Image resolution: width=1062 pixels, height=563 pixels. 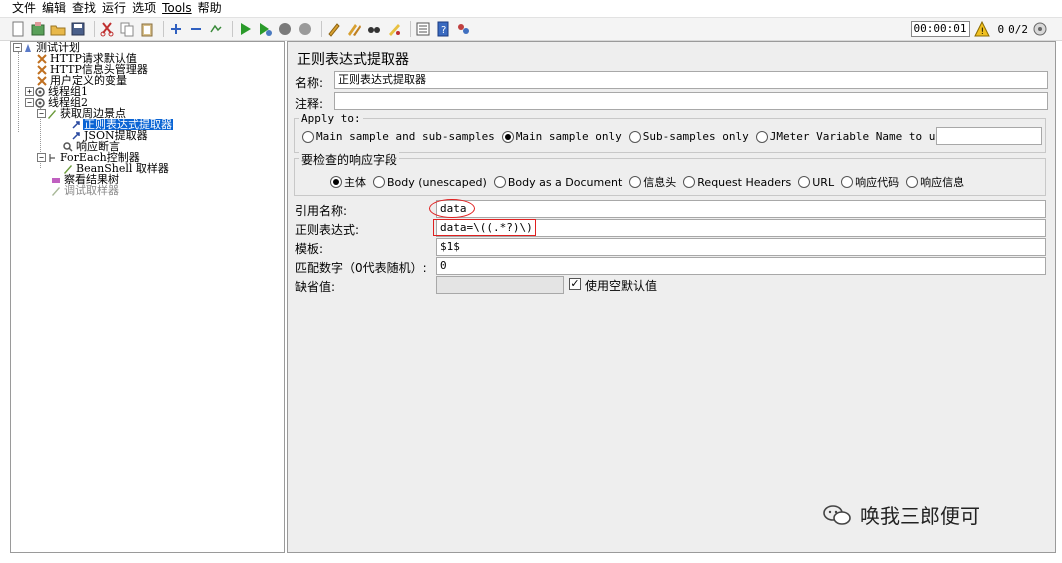 I want to click on templates-icon, so click(x=38, y=29).